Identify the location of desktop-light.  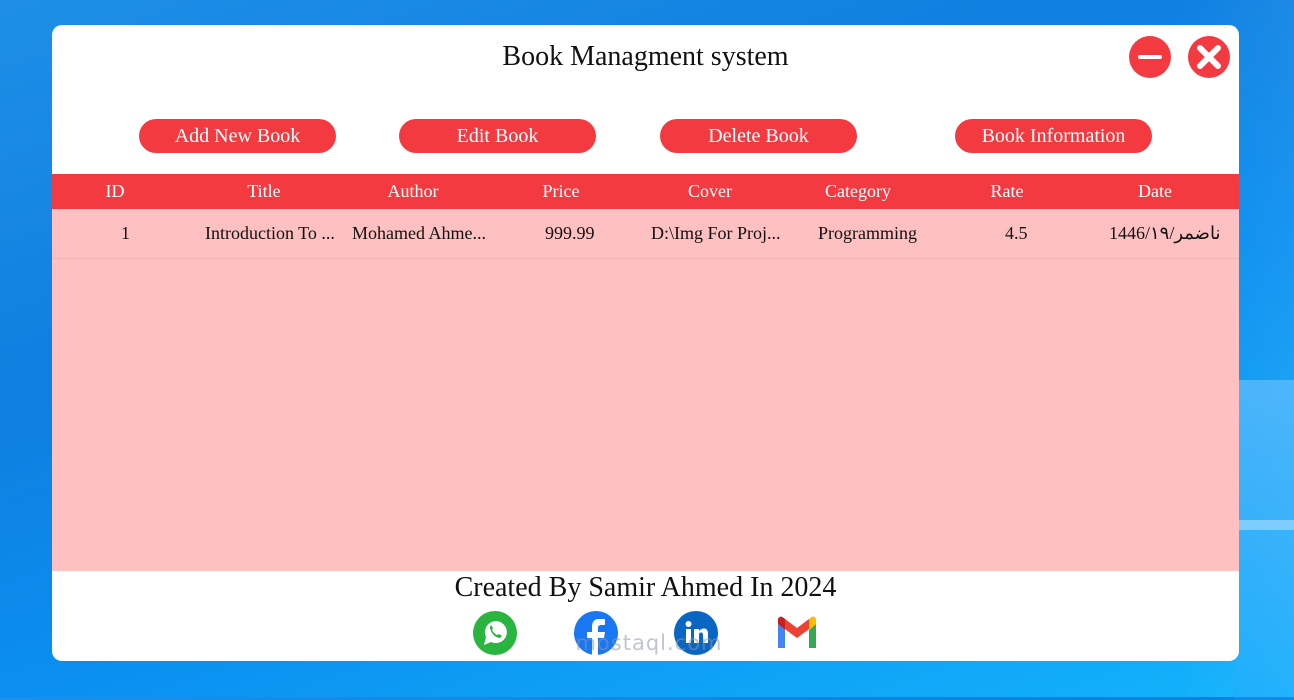
(1264, 540).